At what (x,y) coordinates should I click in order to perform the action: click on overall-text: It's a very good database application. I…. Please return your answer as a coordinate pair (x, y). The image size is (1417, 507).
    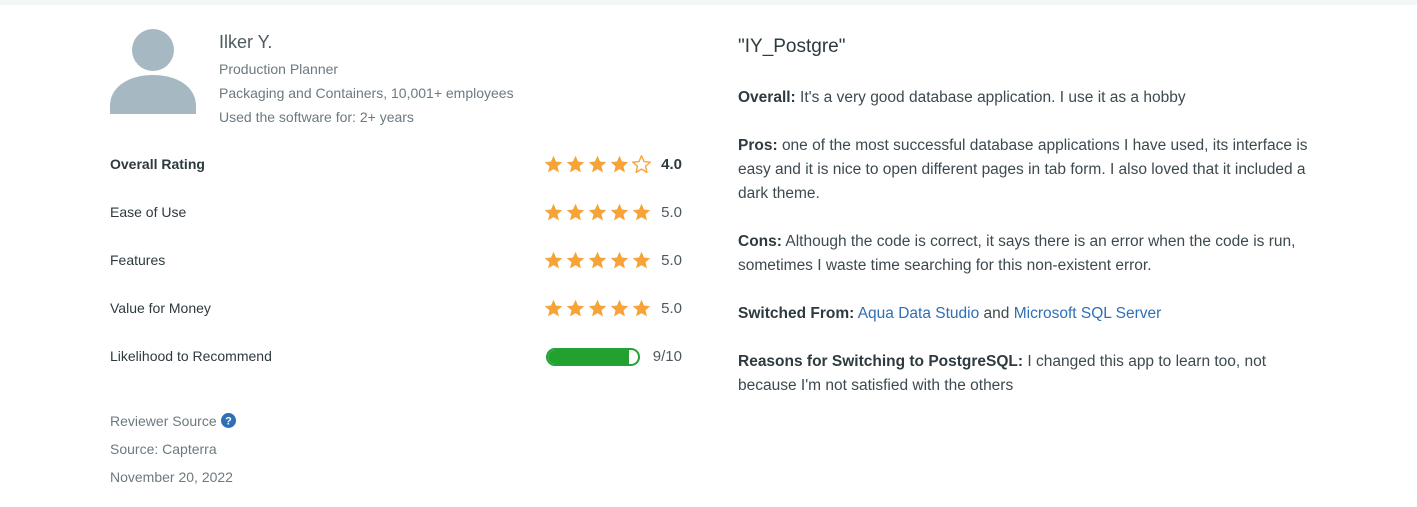
    Looking at the image, I should click on (993, 97).